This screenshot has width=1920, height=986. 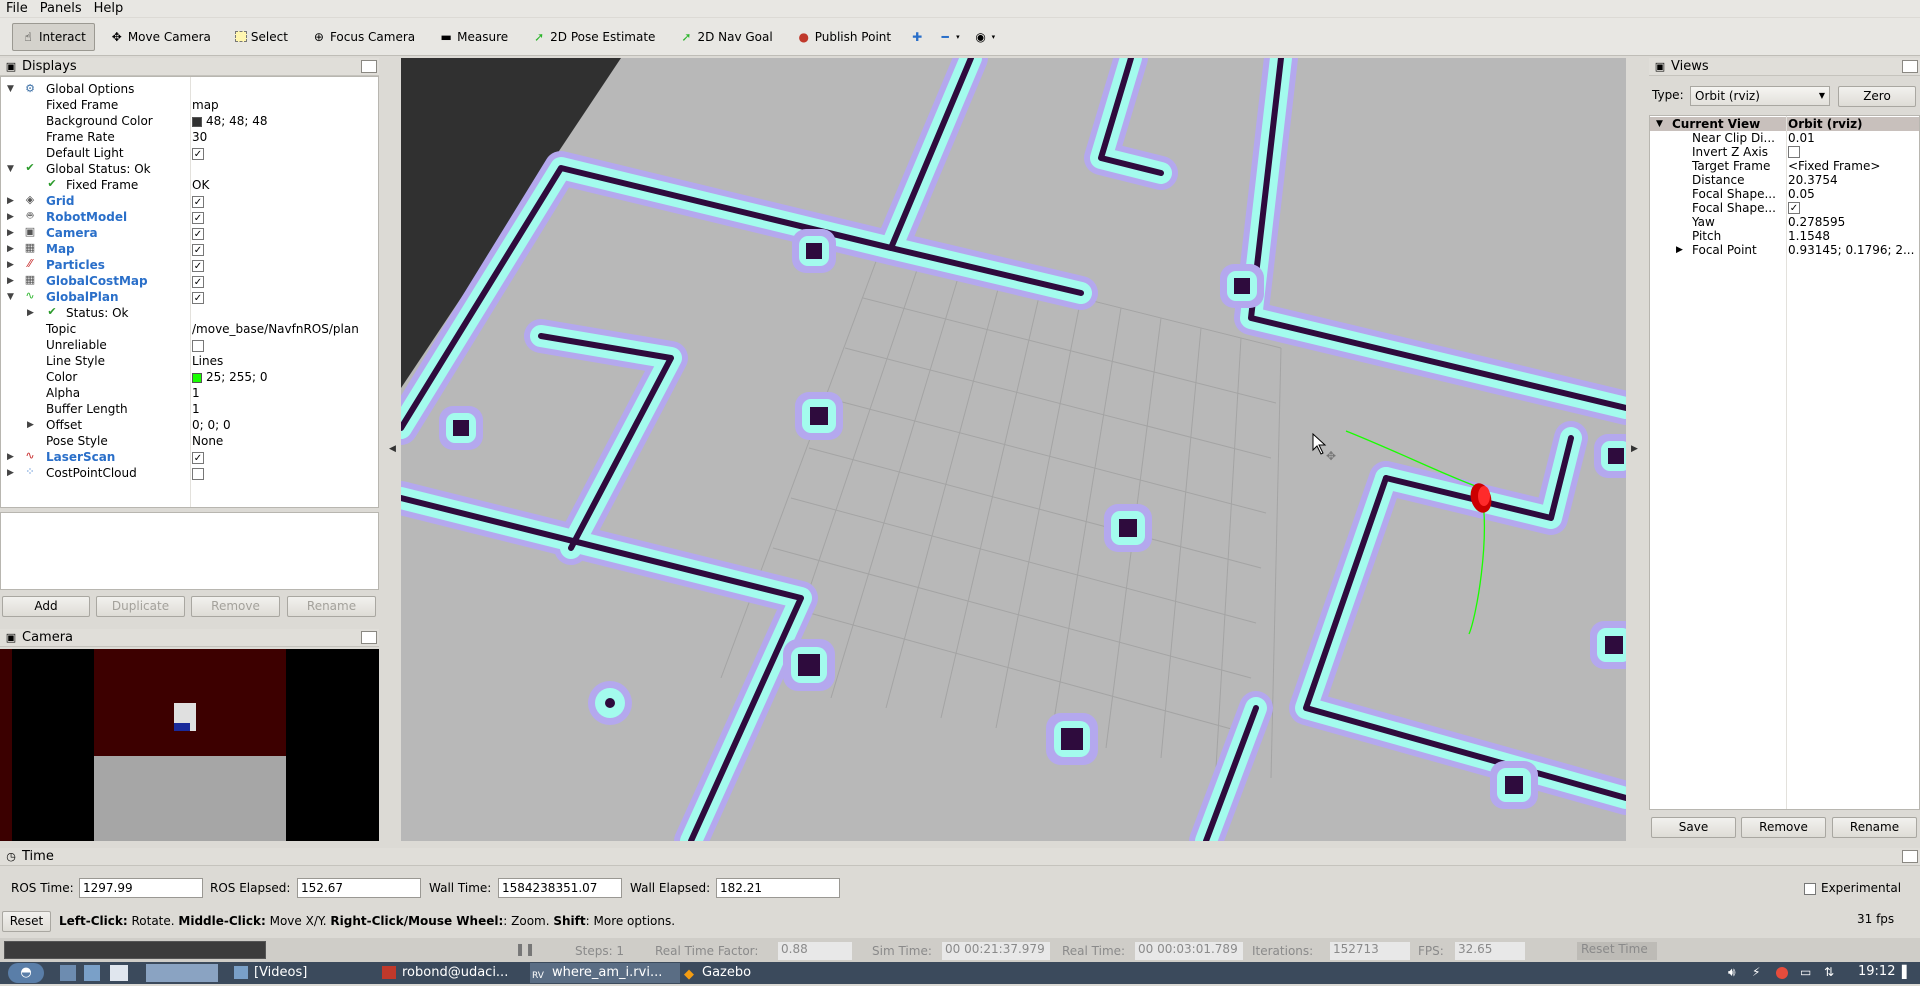 What do you see at coordinates (237, 377) in the screenshot?
I see `color-value: 25; 255; 0` at bounding box center [237, 377].